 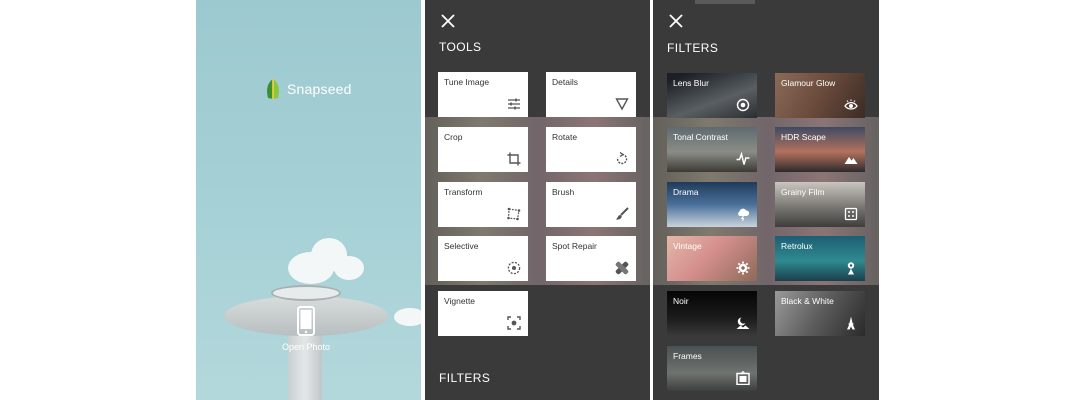 I want to click on filter-hdr-scape: HDR Scape, so click(x=820, y=149).